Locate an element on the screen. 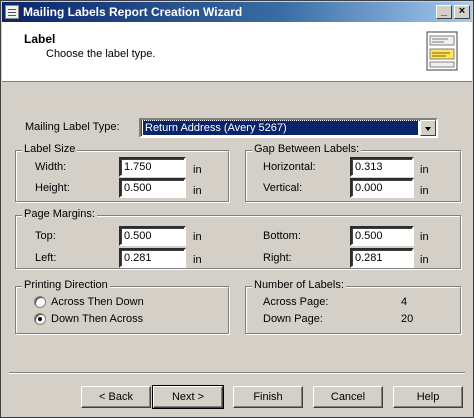  printing-direction-legend: Printing Direction is located at coordinates (66, 285).